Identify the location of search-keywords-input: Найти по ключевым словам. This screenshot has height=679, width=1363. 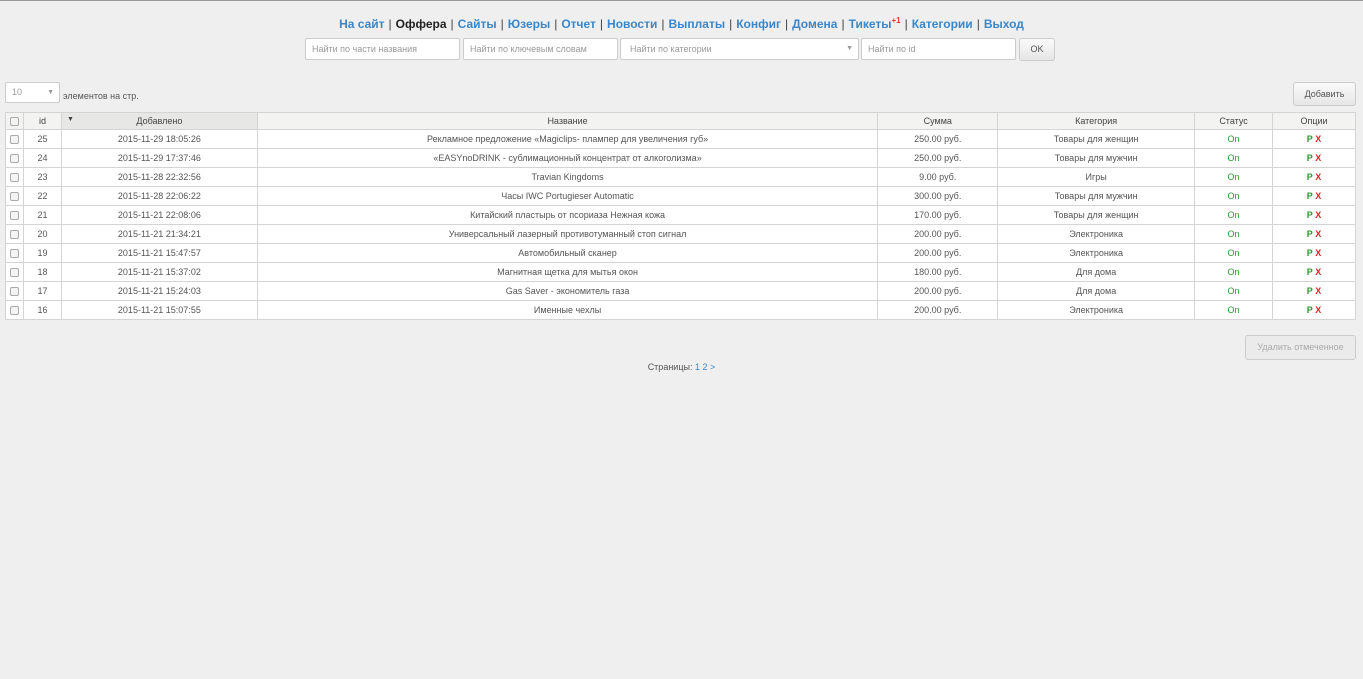
(540, 49).